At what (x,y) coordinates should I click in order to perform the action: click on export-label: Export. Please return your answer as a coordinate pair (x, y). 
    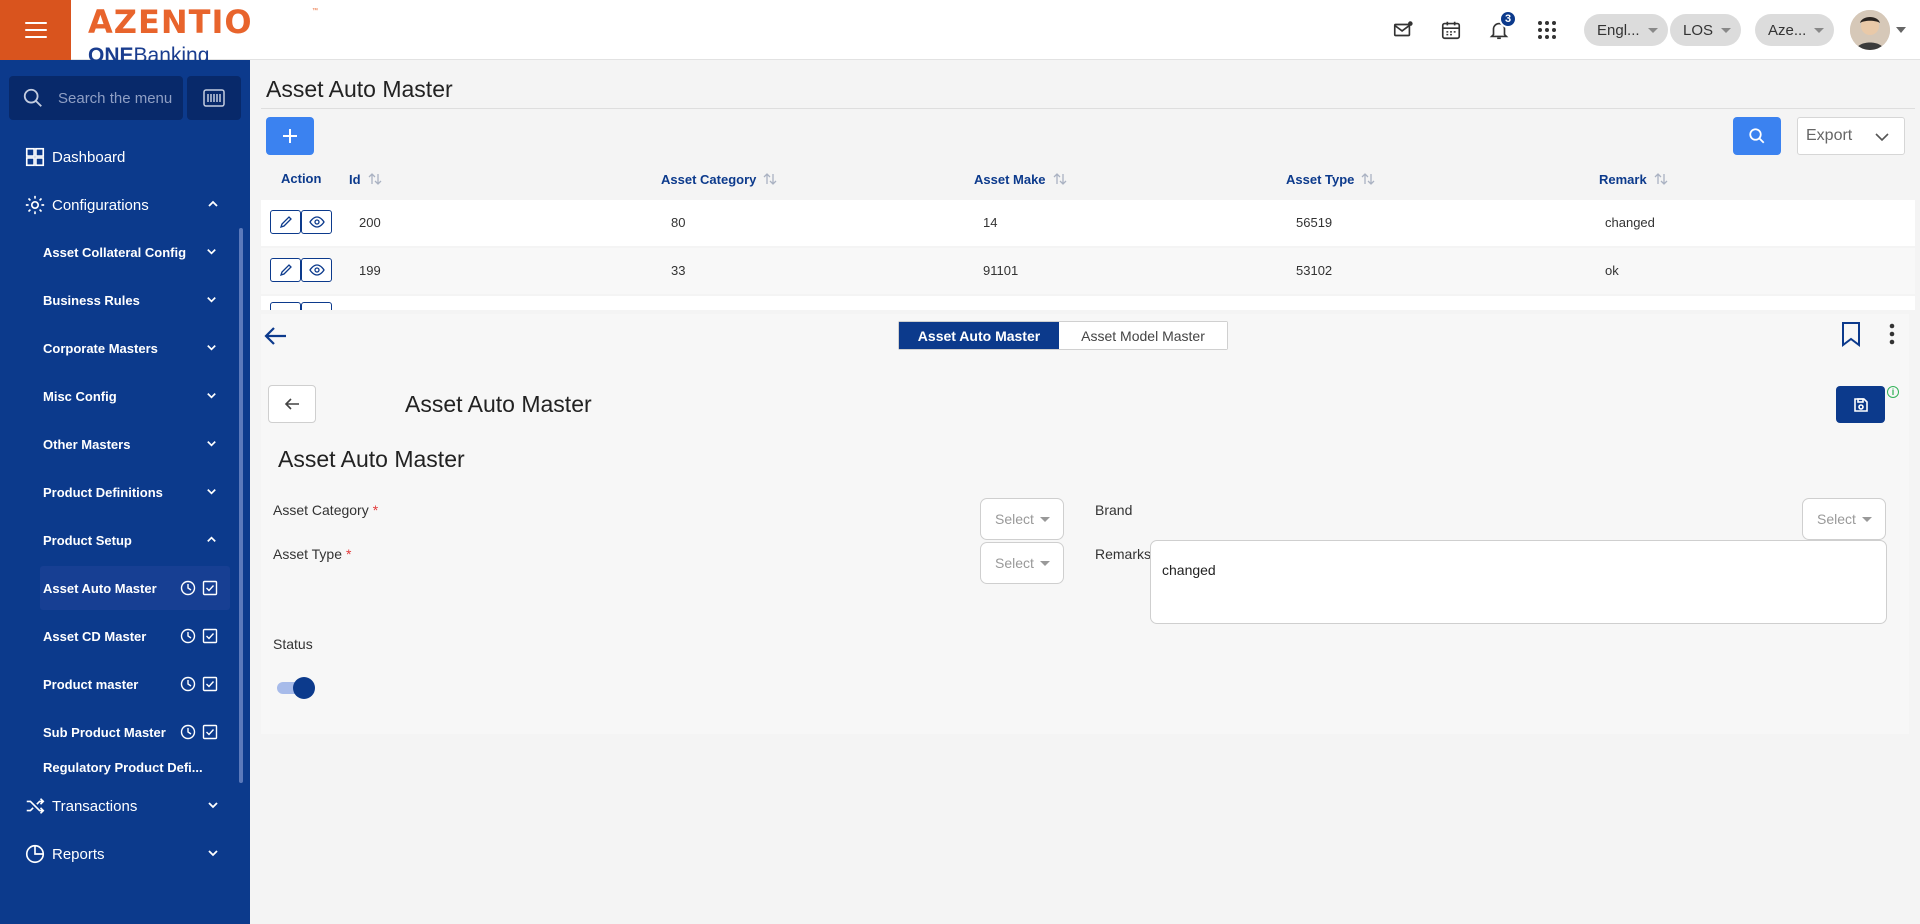
    Looking at the image, I should click on (1829, 135).